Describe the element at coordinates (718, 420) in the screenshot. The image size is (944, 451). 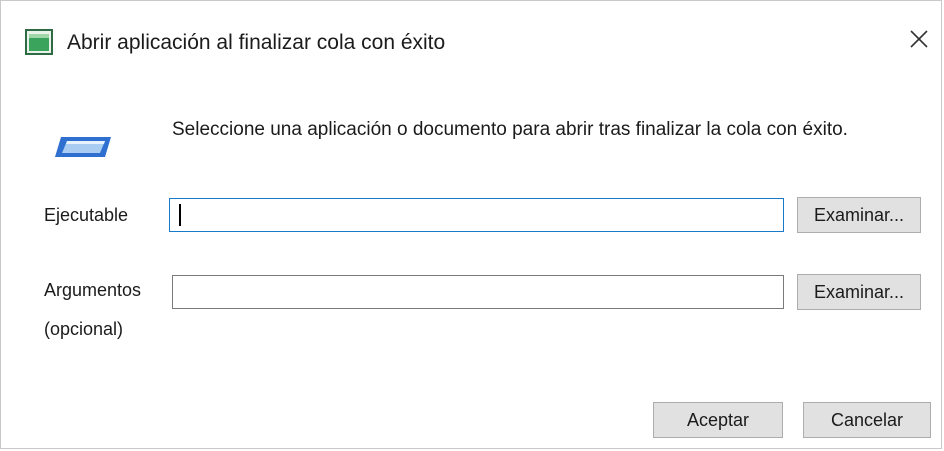
I see `accept-button: Aceptar` at that location.